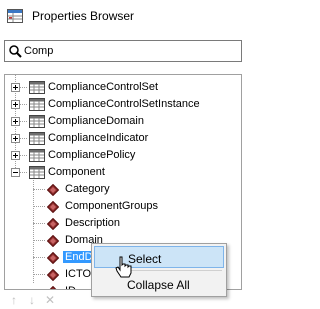 Image resolution: width=320 pixels, height=309 pixels. What do you see at coordinates (83, 16) in the screenshot?
I see `window-title: Properties Browser` at bounding box center [83, 16].